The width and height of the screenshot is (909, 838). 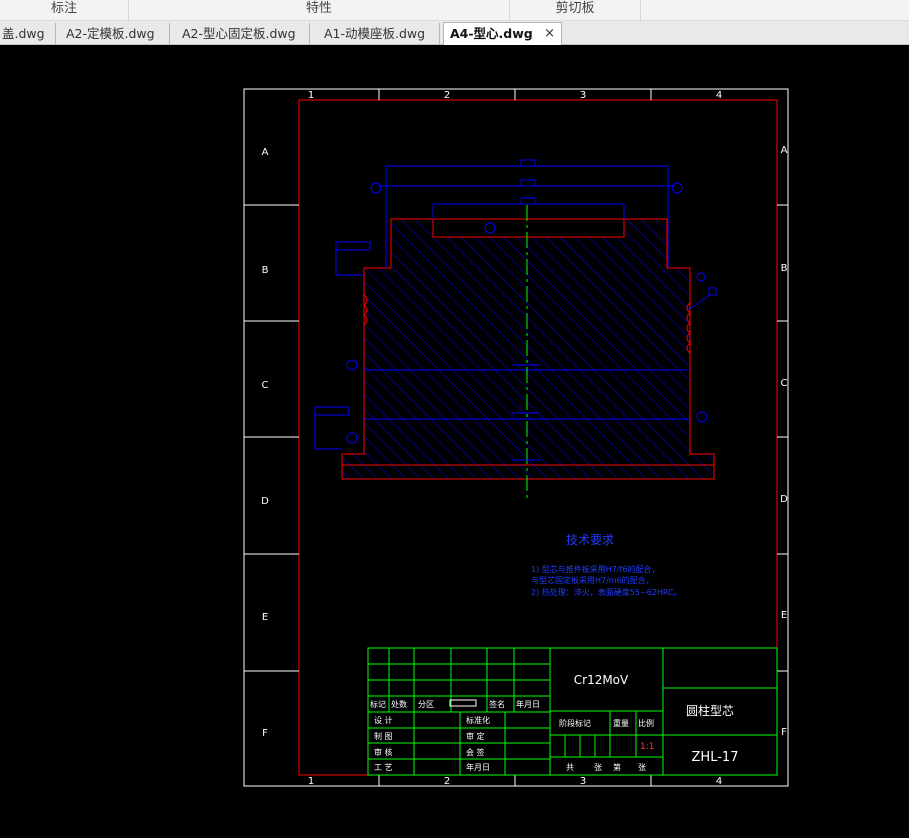 What do you see at coordinates (710, 710) in the screenshot?
I see `part-name-text: 圆柱型芯` at bounding box center [710, 710].